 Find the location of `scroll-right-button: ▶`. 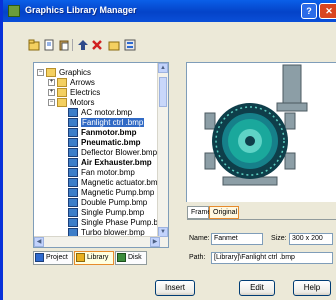

scroll-right-button: ▶ is located at coordinates (155, 242).